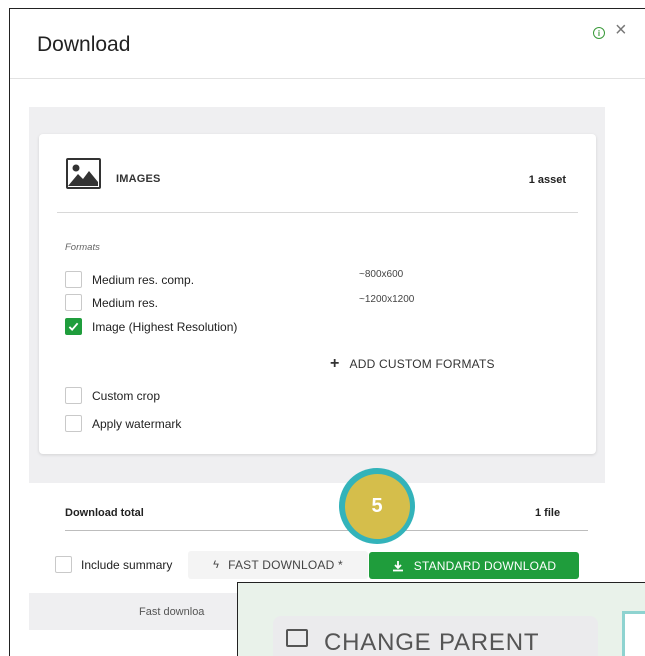  What do you see at coordinates (327, 78) in the screenshot?
I see `header-divider` at bounding box center [327, 78].